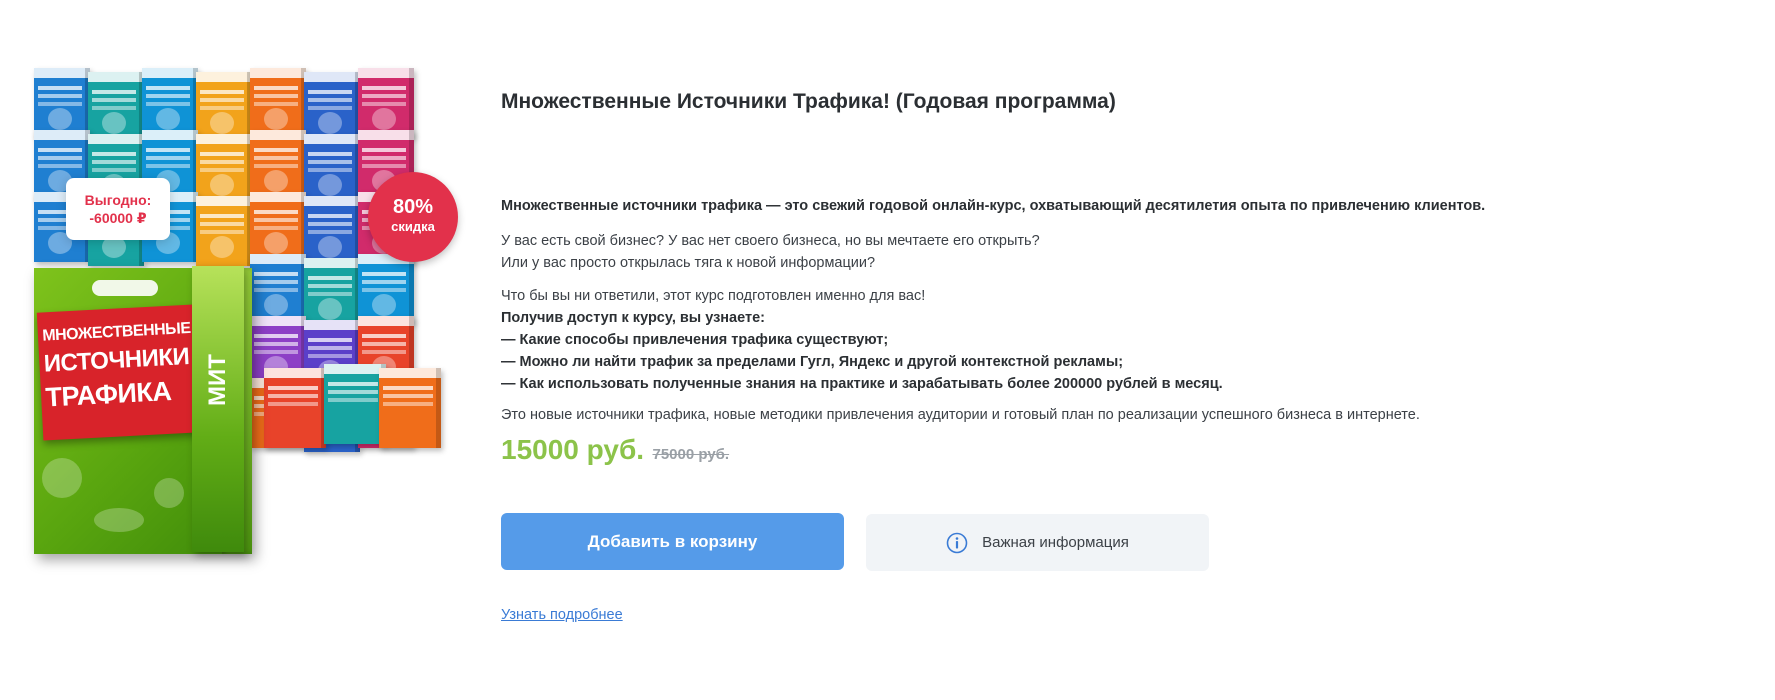 The image size is (1775, 700). I want to click on current-price: 15000 руб., so click(573, 449).